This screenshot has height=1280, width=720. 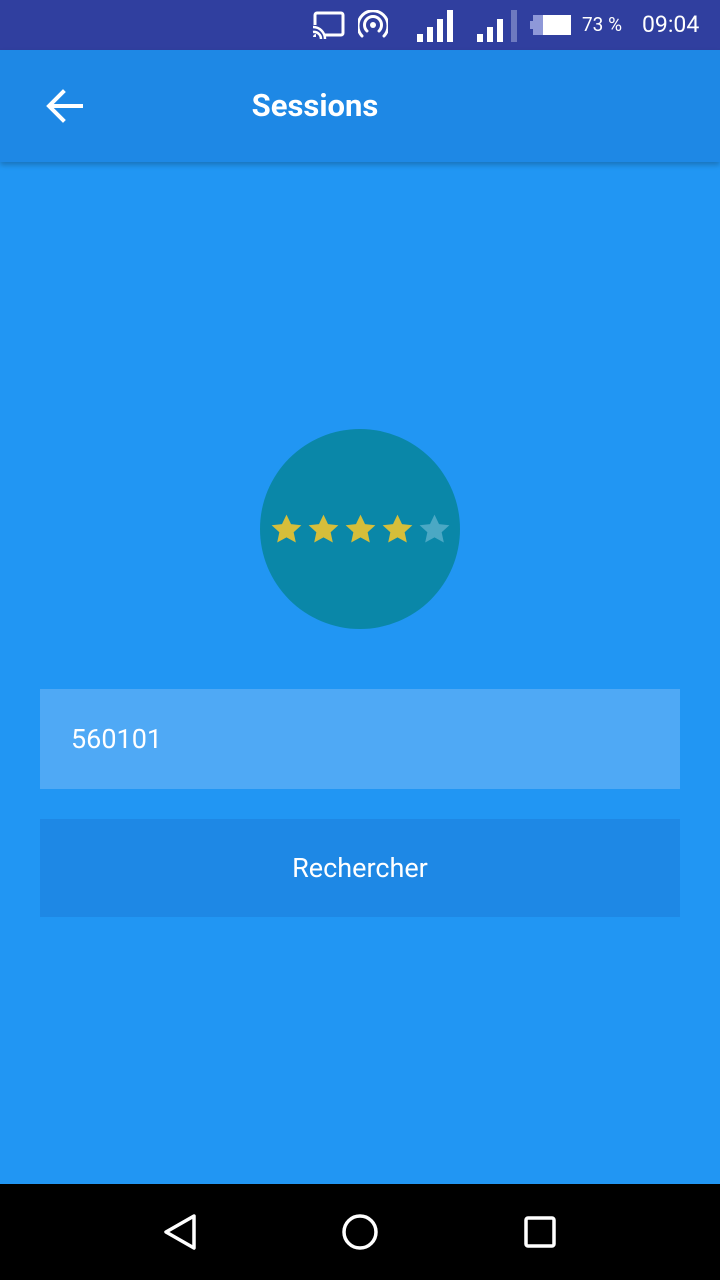 I want to click on app-bar: Sessions, so click(x=360, y=106).